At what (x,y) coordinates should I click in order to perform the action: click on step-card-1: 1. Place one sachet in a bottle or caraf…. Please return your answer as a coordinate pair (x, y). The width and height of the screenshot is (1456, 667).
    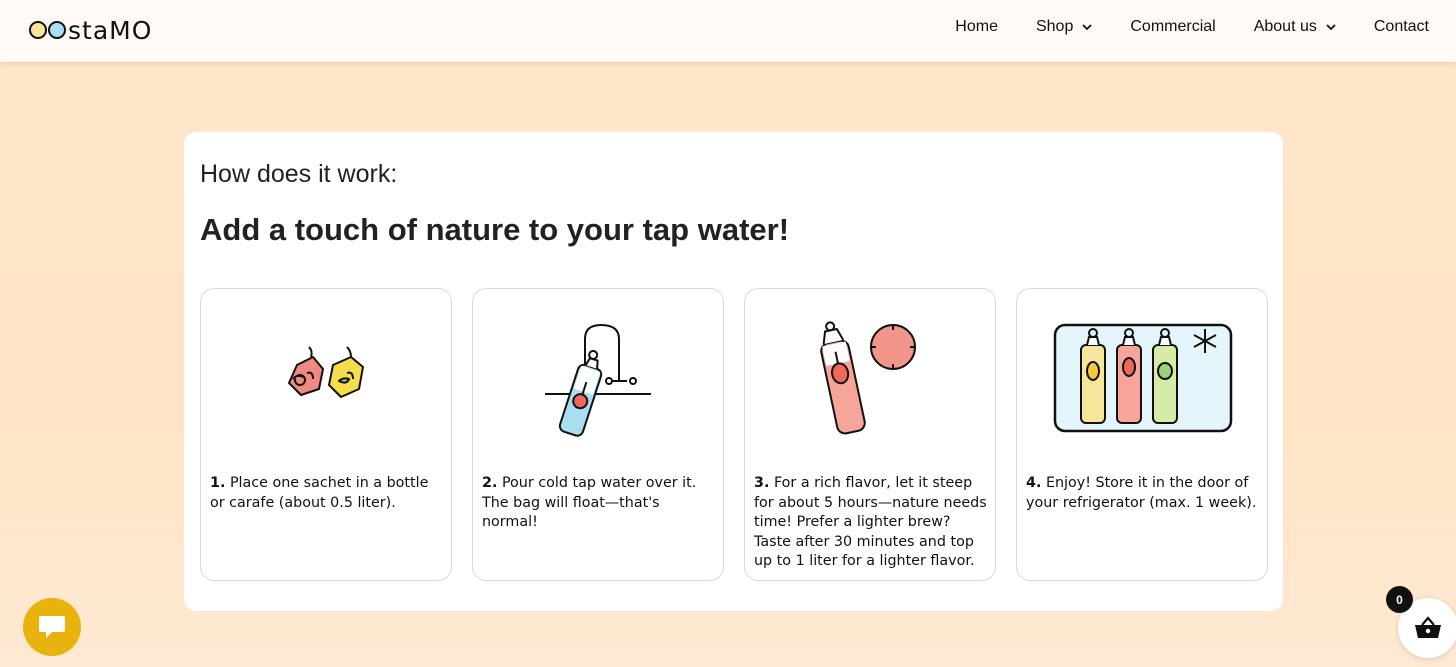
    Looking at the image, I should click on (326, 434).